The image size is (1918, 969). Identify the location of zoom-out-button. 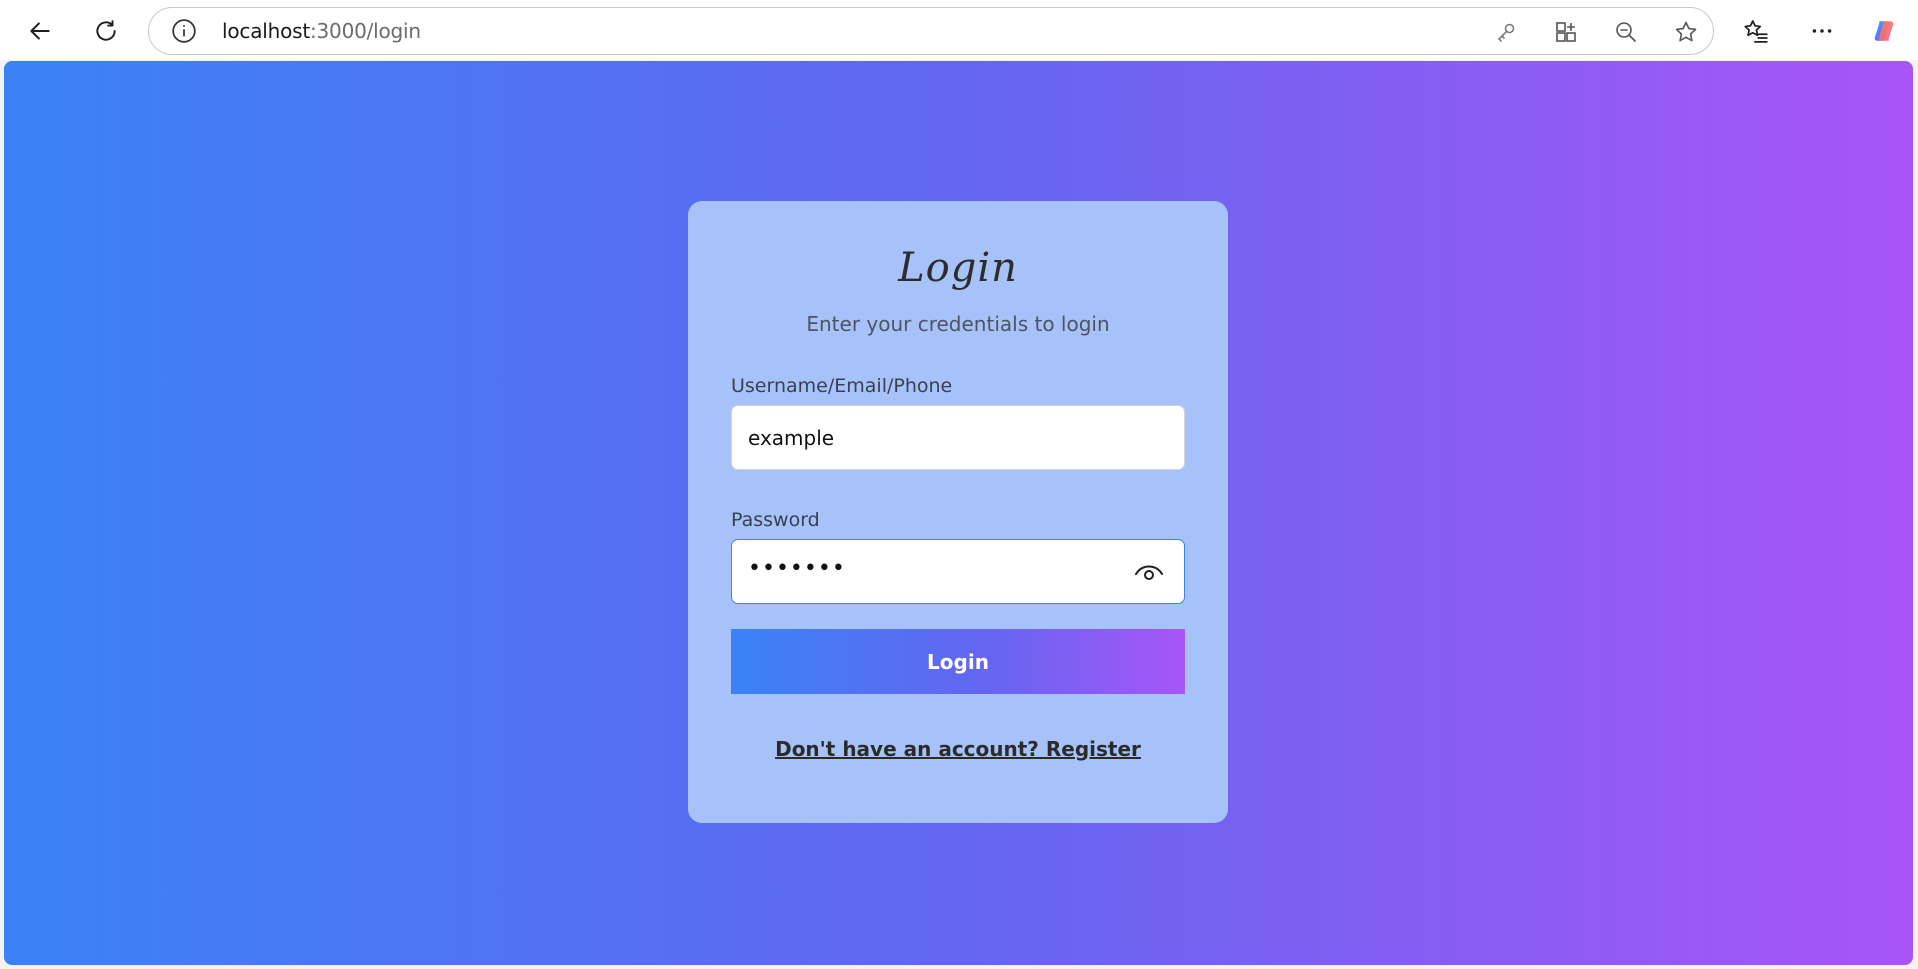
(1626, 32).